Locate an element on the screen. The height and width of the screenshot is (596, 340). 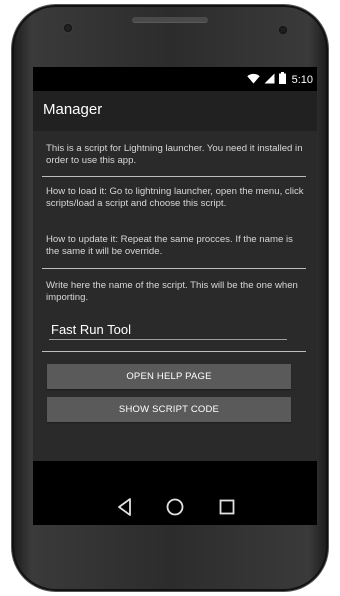
front-camera is located at coordinates (68, 28).